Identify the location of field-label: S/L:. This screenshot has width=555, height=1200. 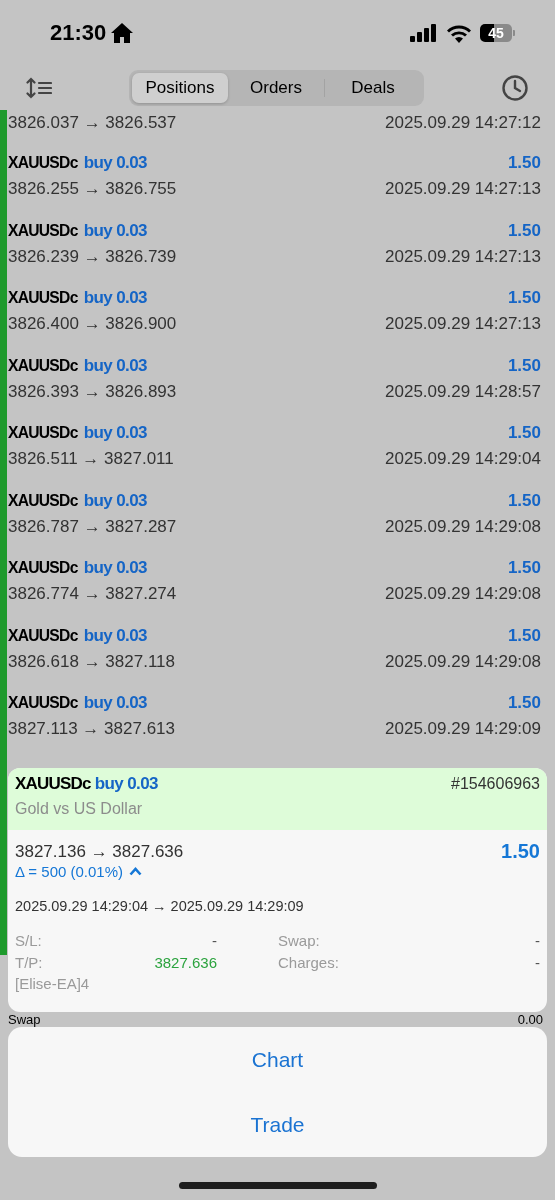
(28, 940).